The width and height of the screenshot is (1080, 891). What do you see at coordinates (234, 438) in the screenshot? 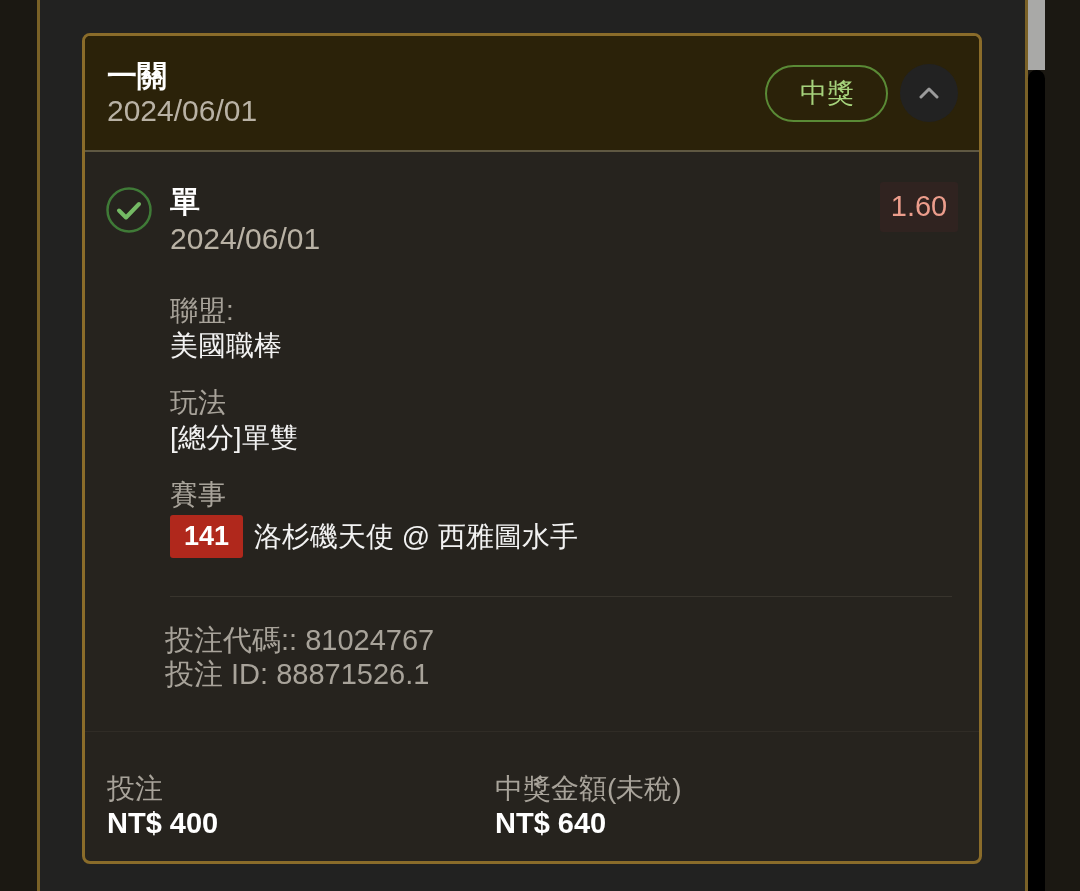
I see `detail-value: [總分]單雙` at bounding box center [234, 438].